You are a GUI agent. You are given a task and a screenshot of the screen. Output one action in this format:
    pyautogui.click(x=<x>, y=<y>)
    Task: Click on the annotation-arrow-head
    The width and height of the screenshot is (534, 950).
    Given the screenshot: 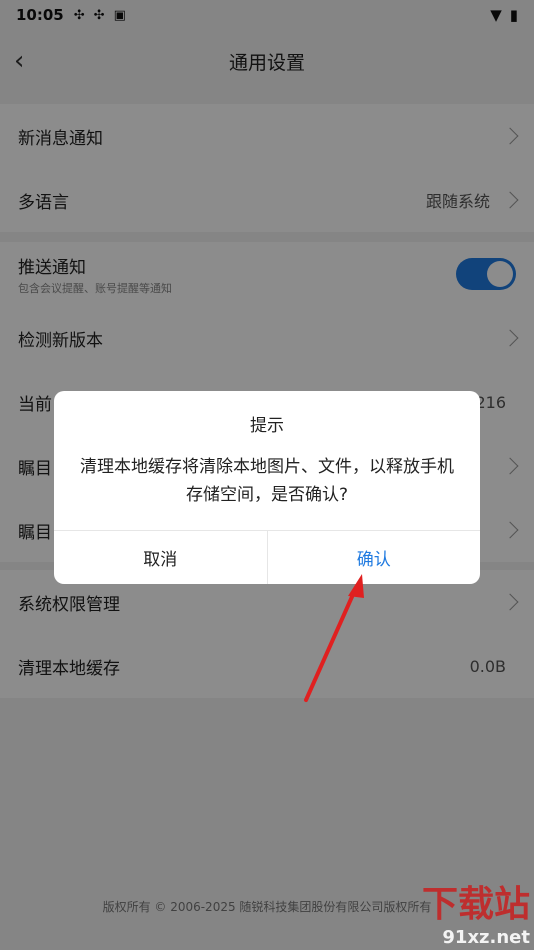 What is the action you would take?
    pyautogui.click(x=356, y=586)
    